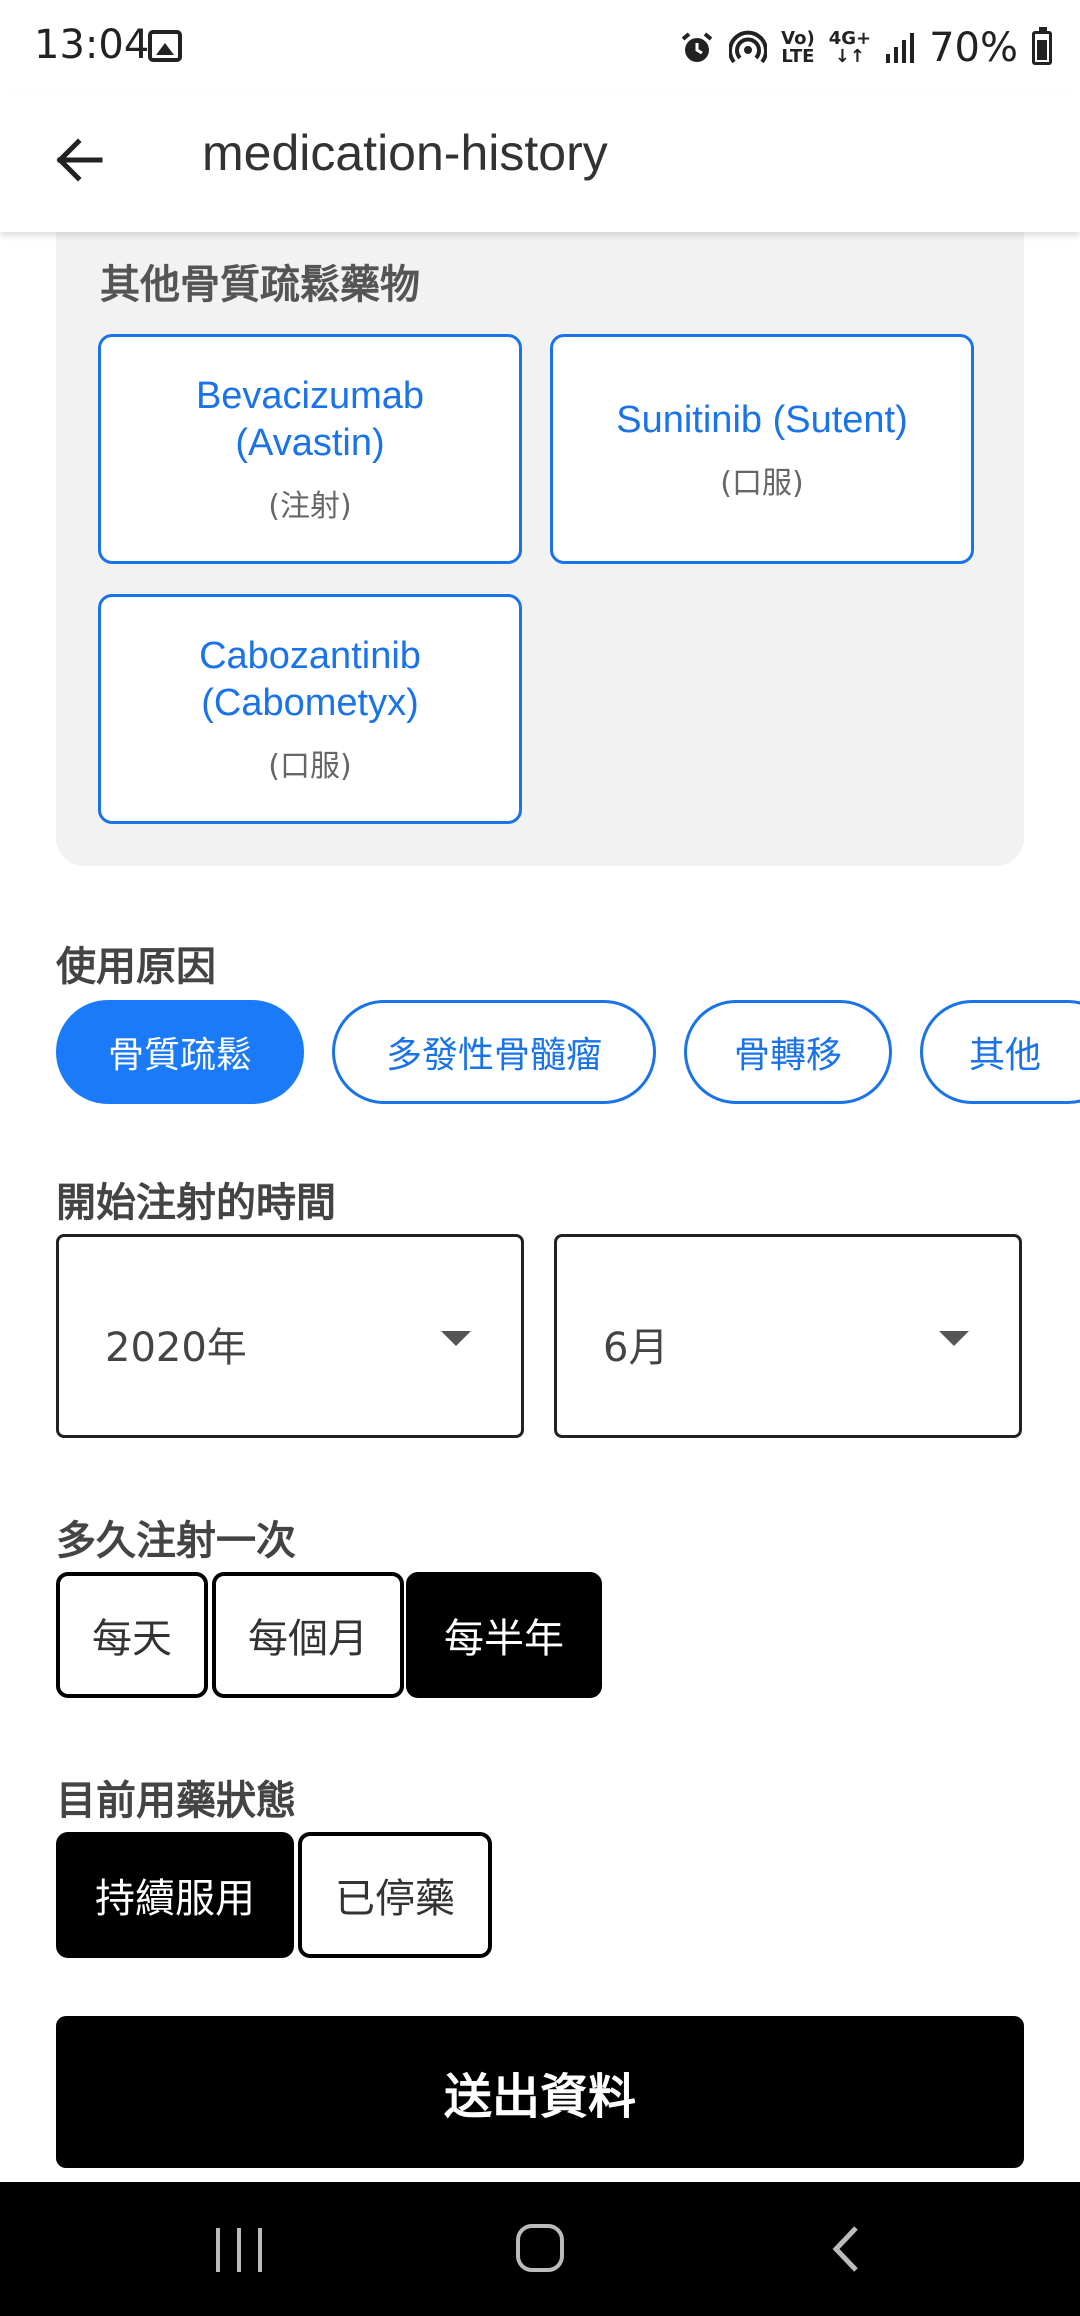 The width and height of the screenshot is (1080, 2316). What do you see at coordinates (540, 2092) in the screenshot?
I see `submit-button: 送出資料` at bounding box center [540, 2092].